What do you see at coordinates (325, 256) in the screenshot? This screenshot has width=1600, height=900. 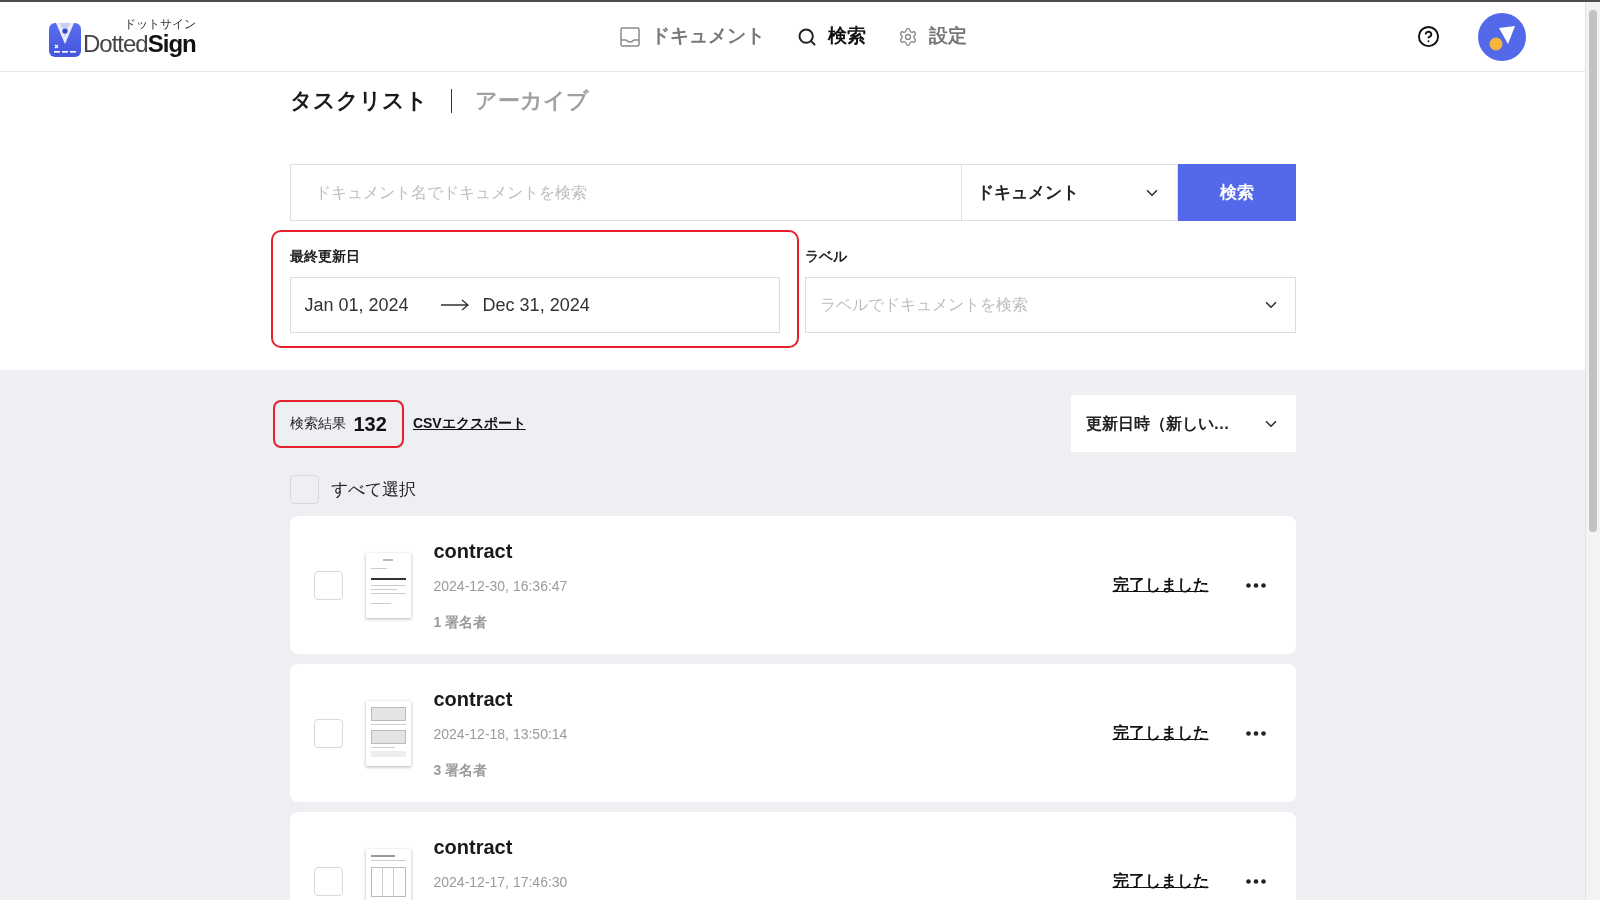 I see `filter-label: 最終更新日` at bounding box center [325, 256].